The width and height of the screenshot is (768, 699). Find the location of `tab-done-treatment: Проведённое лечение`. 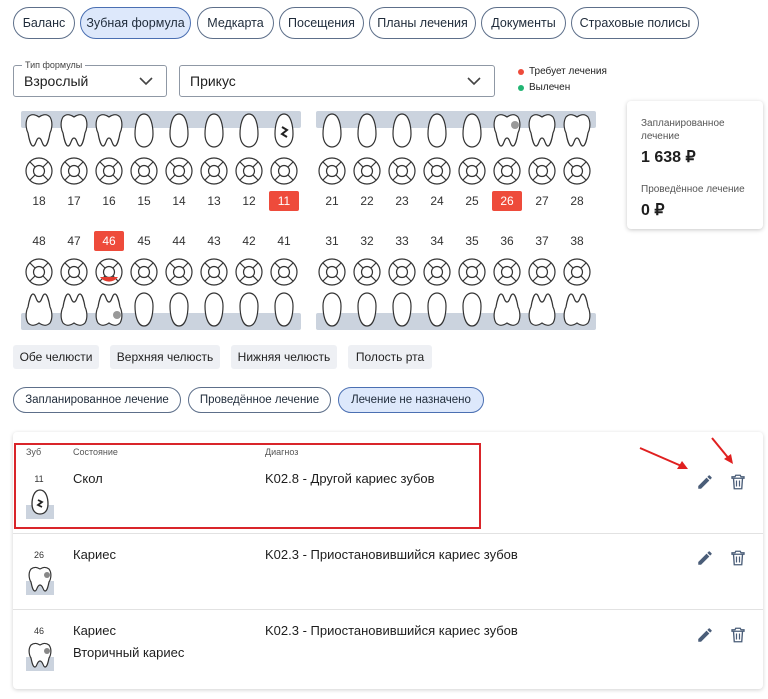

tab-done-treatment: Проведённое лечение is located at coordinates (259, 400).